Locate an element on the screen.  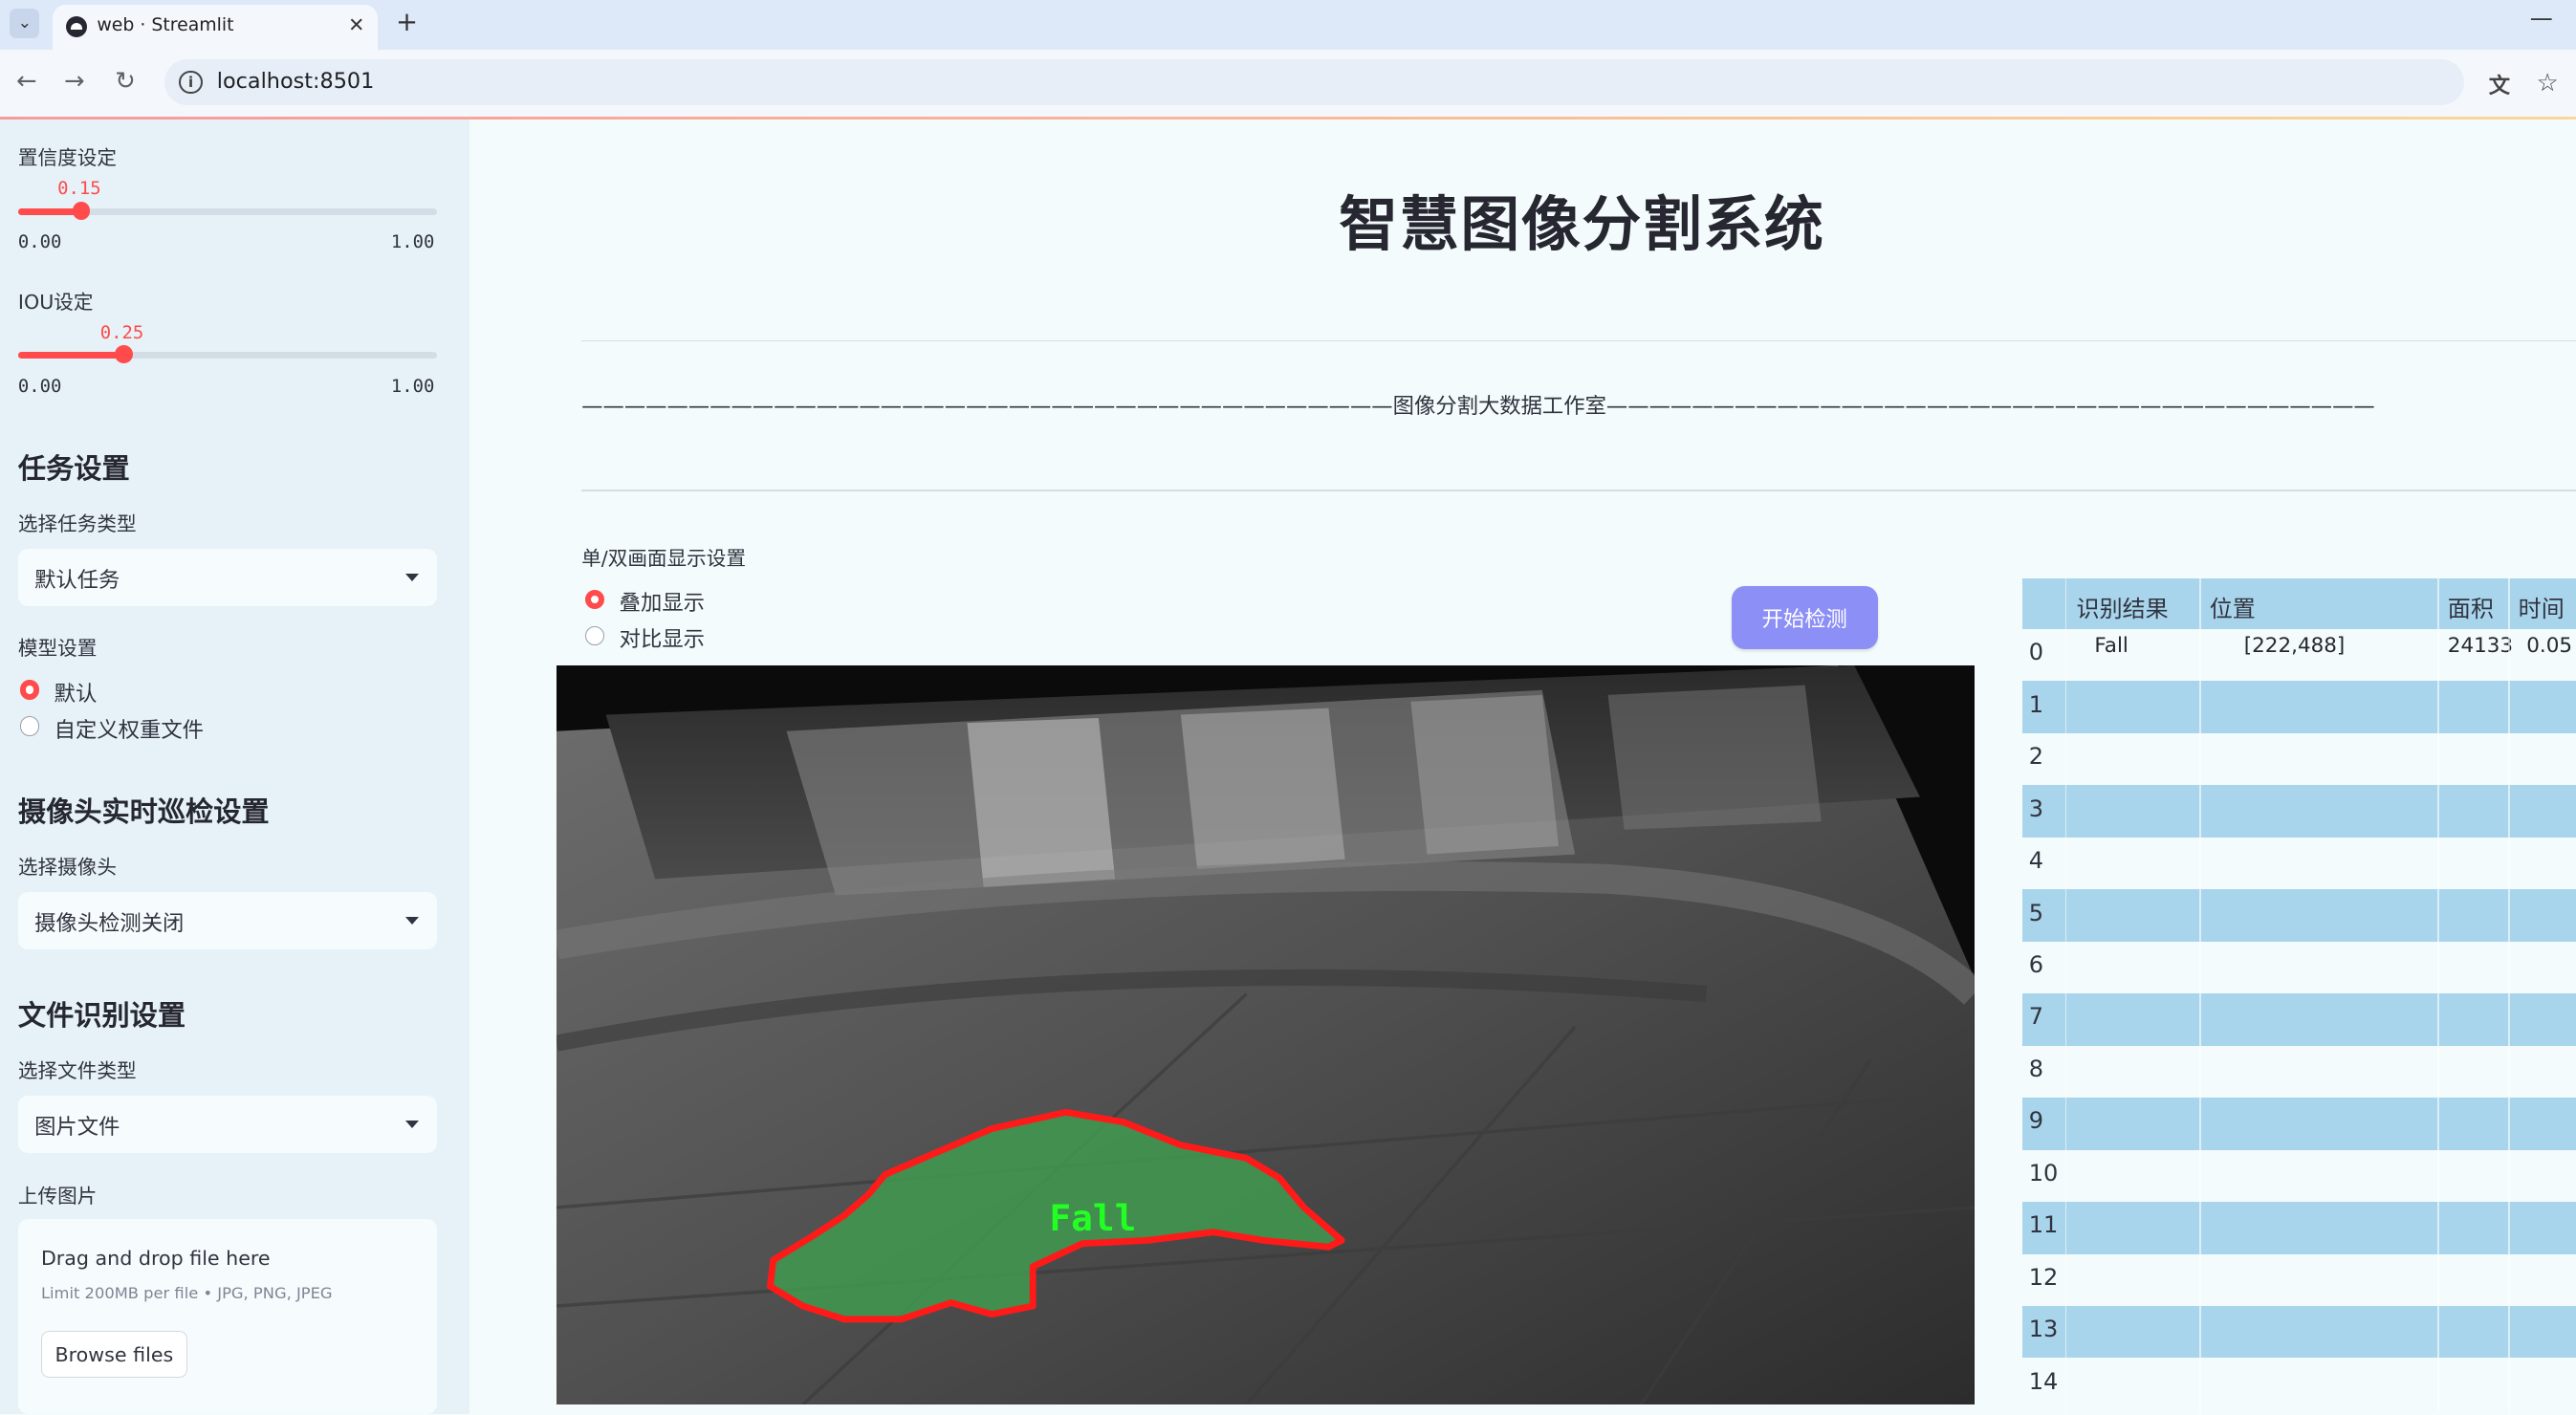
dropzone-limit: Limit 200MB per file • JPG, PNG, JPEG is located at coordinates (186, 1293).